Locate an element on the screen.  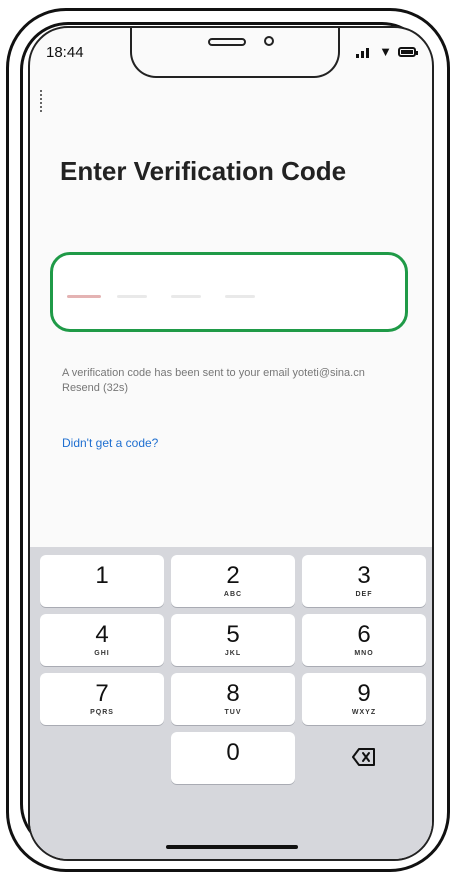
status-time: 18:44 is located at coordinates (65, 52).